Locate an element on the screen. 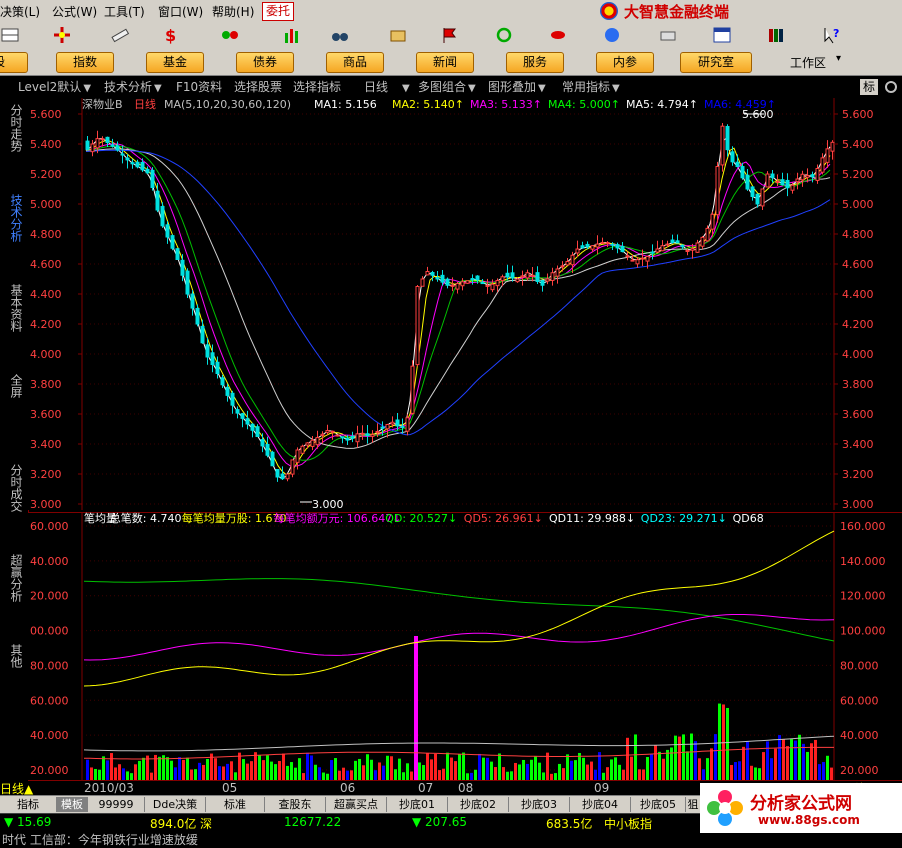 The image size is (902, 848). tab-common-indicator: 常用指标 ▼ is located at coordinates (591, 87).